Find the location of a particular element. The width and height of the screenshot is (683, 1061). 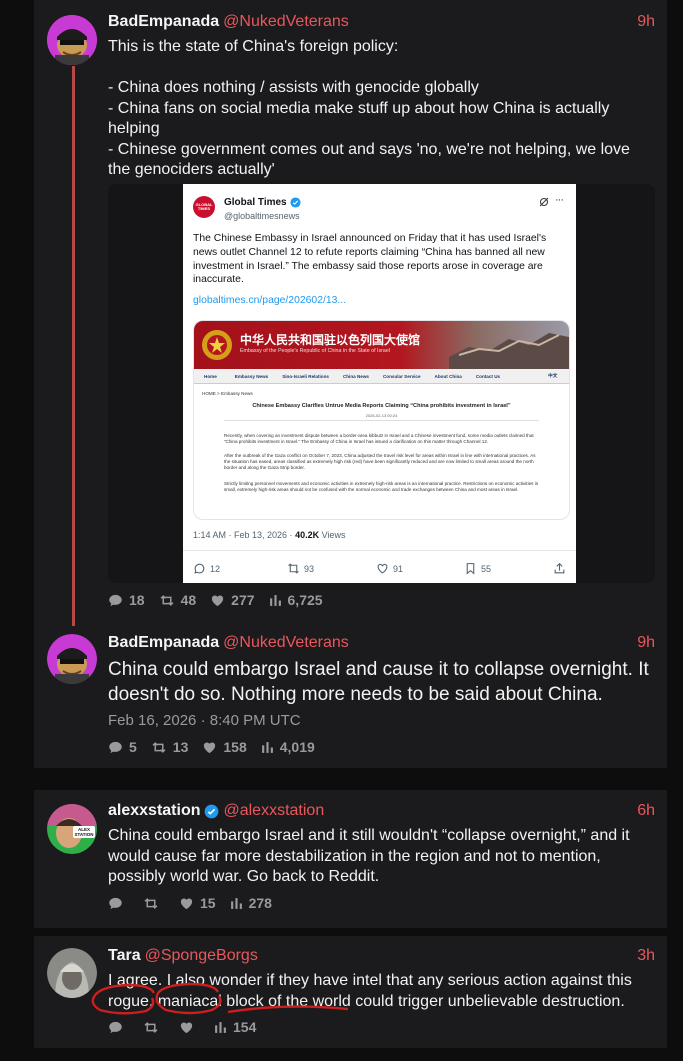

grok-icon is located at coordinates (544, 202).